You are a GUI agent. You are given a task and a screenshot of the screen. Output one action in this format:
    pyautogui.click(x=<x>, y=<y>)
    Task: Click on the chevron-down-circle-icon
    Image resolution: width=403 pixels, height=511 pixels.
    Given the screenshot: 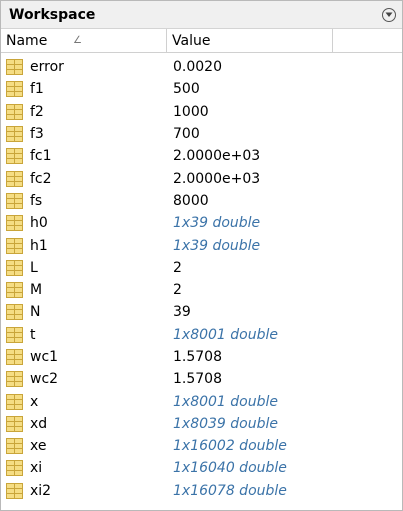 What is the action you would take?
    pyautogui.click(x=389, y=14)
    